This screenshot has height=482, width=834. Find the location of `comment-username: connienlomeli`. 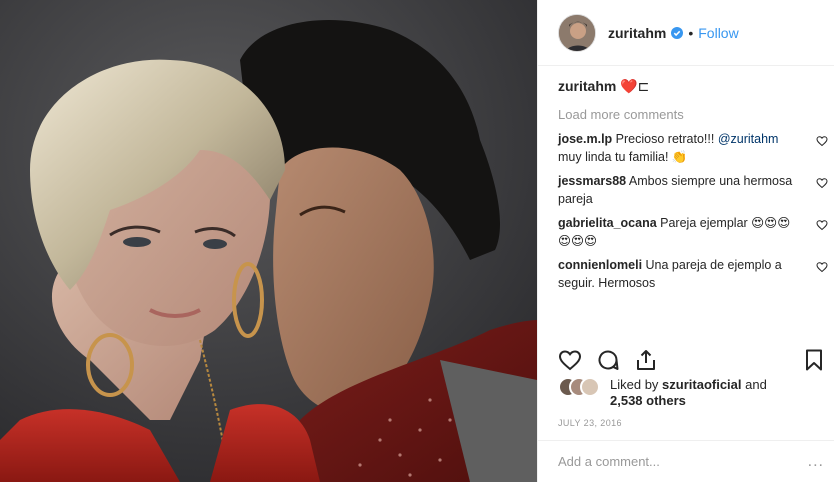

comment-username: connienlomeli is located at coordinates (600, 265).